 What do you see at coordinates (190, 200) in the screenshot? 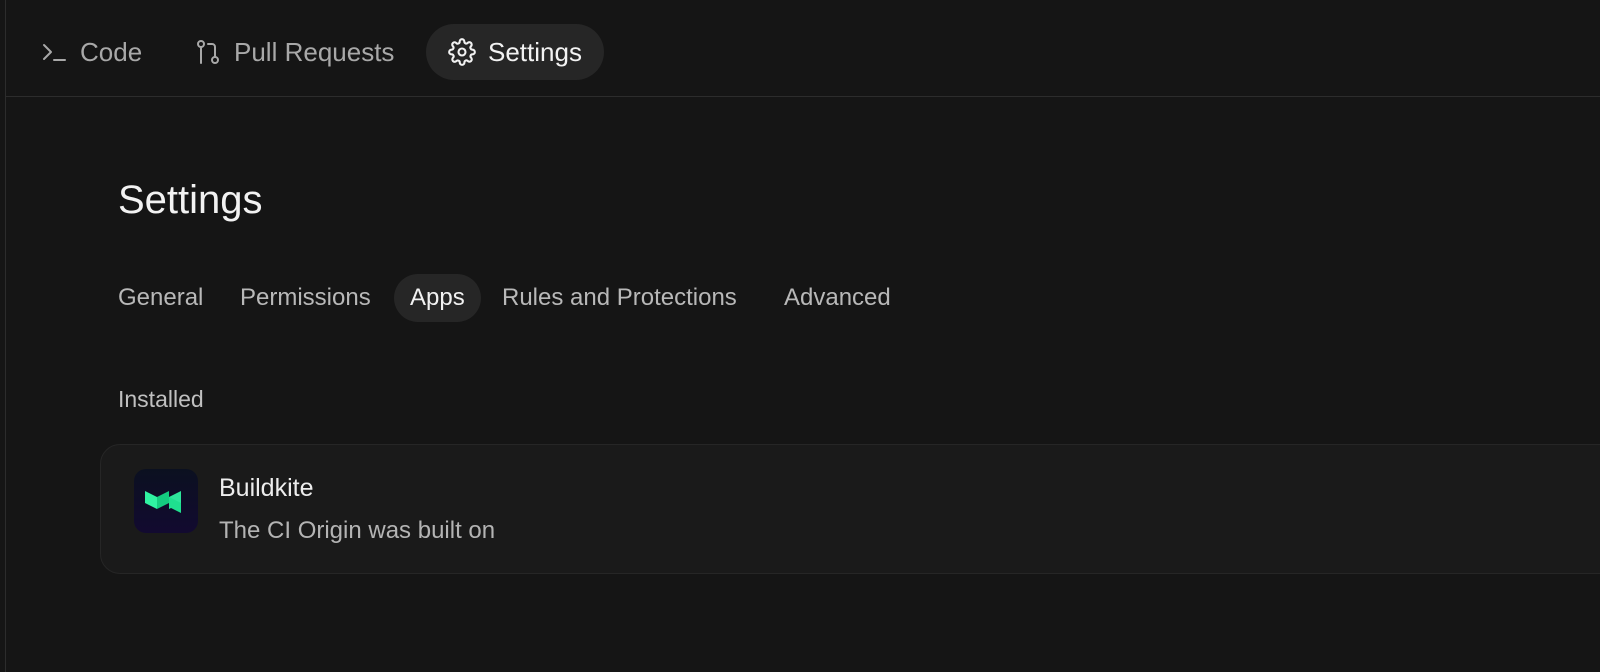
I see `page-title: Settings` at bounding box center [190, 200].